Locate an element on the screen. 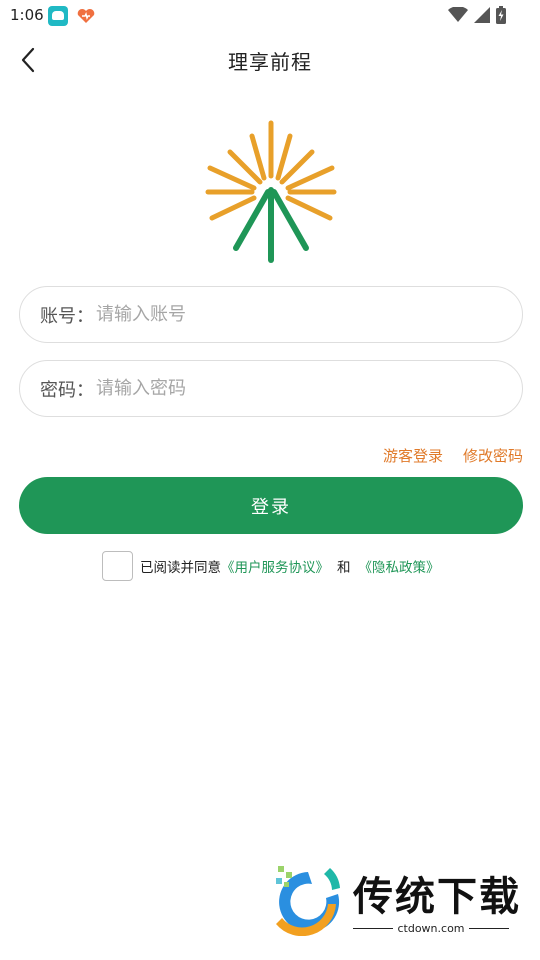 This screenshot has width=540, height=960. status-bar: 1:06 is located at coordinates (270, 16).